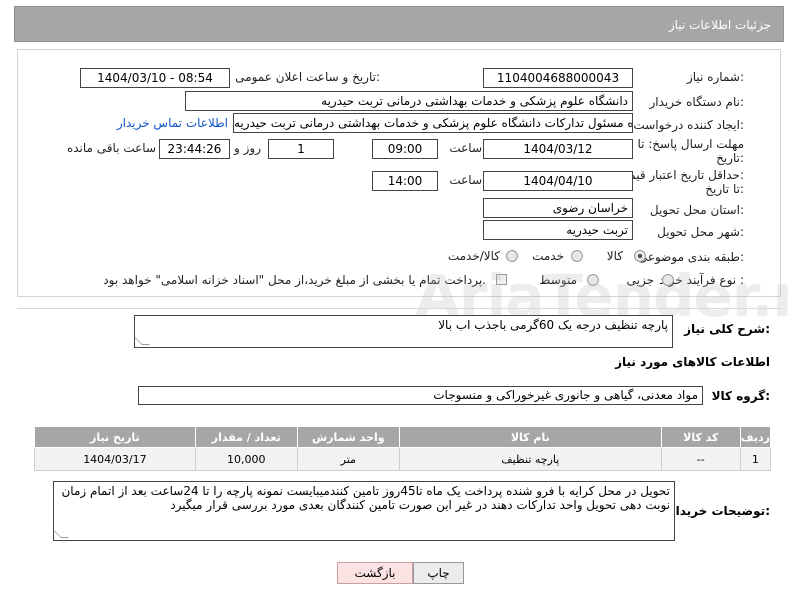  Describe the element at coordinates (755, 459) in the screenshot. I see `cell-row: 1` at that location.